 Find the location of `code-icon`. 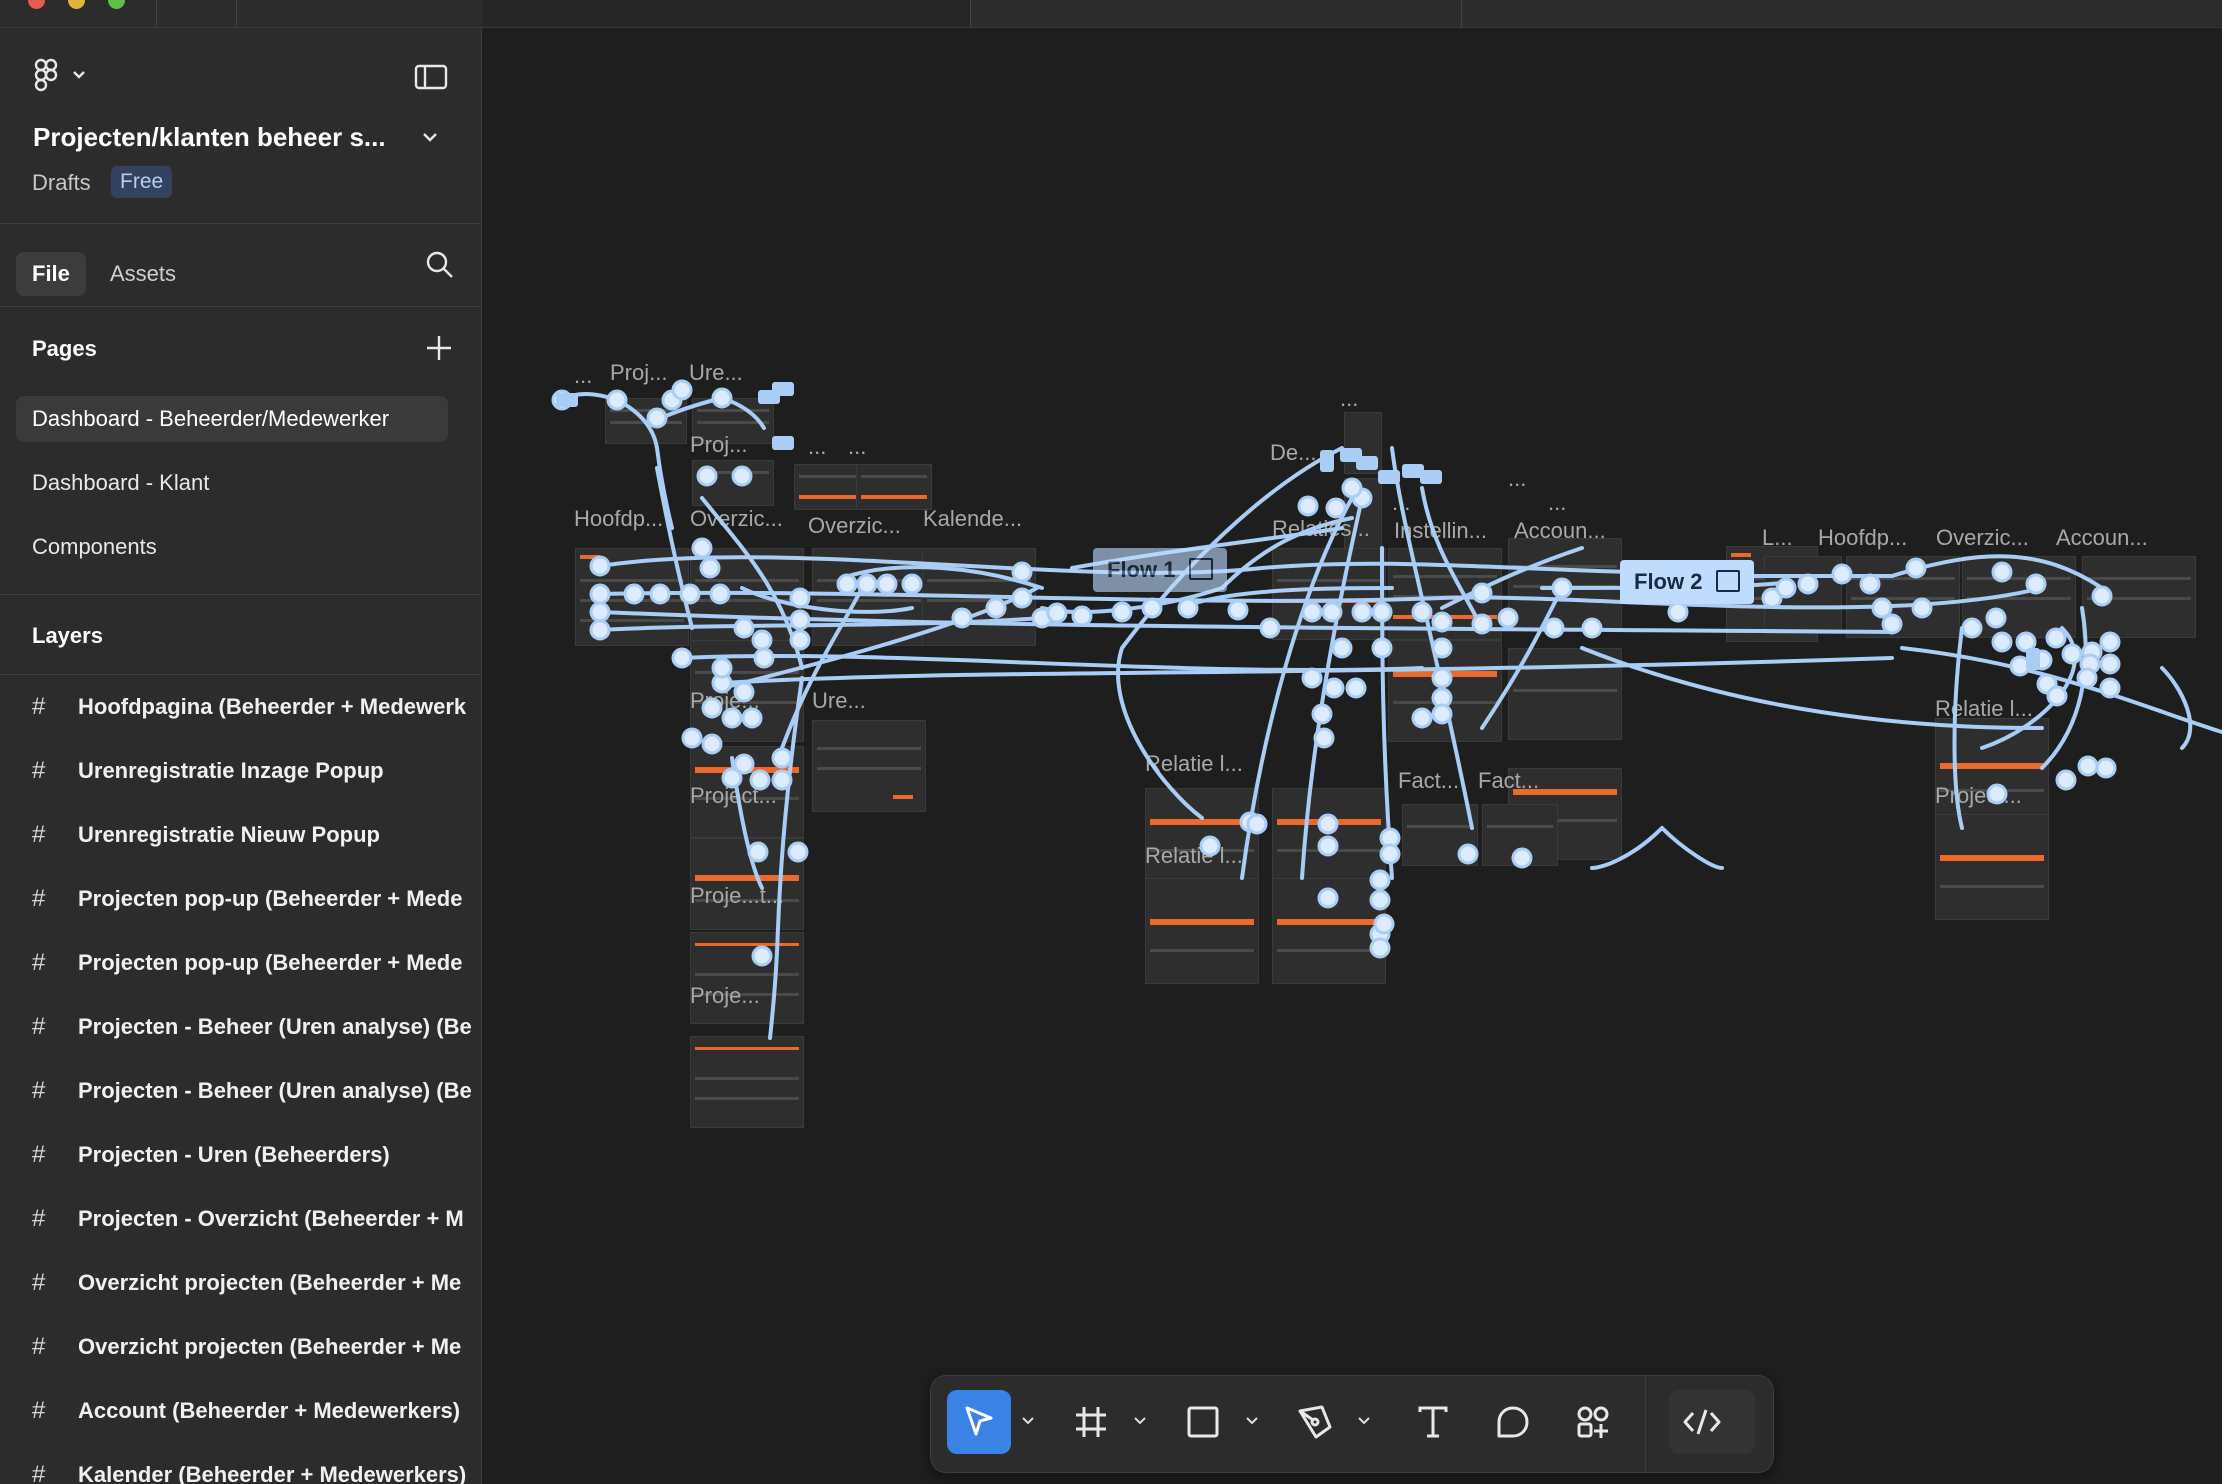

code-icon is located at coordinates (1702, 1422).